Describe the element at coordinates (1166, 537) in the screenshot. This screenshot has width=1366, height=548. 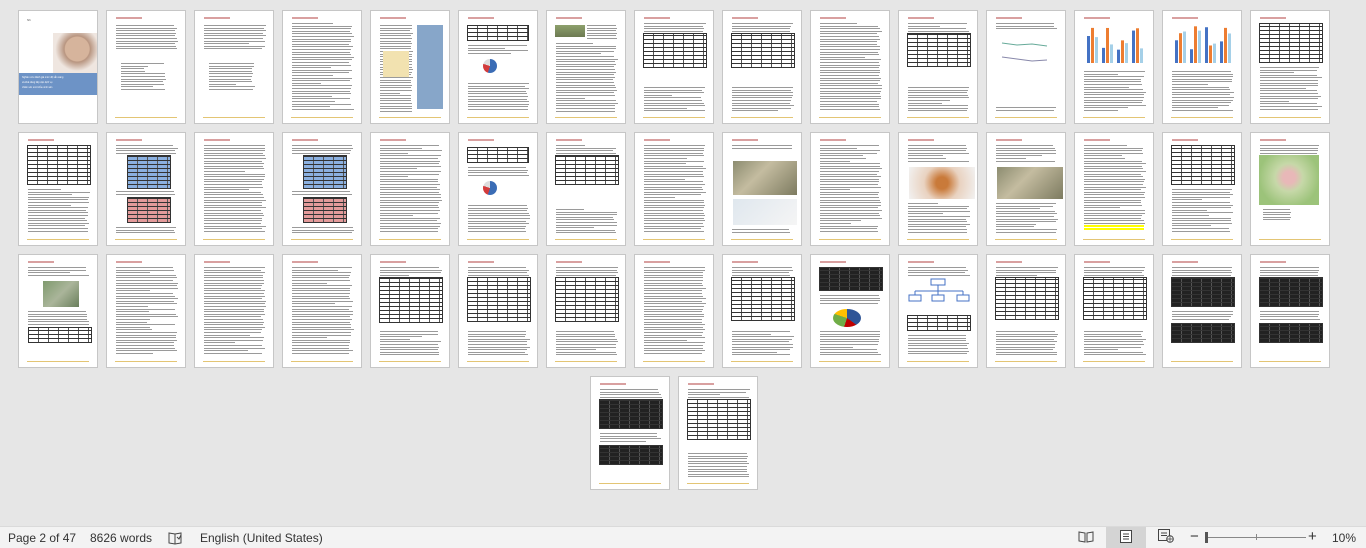
I see `web-layout-button` at that location.